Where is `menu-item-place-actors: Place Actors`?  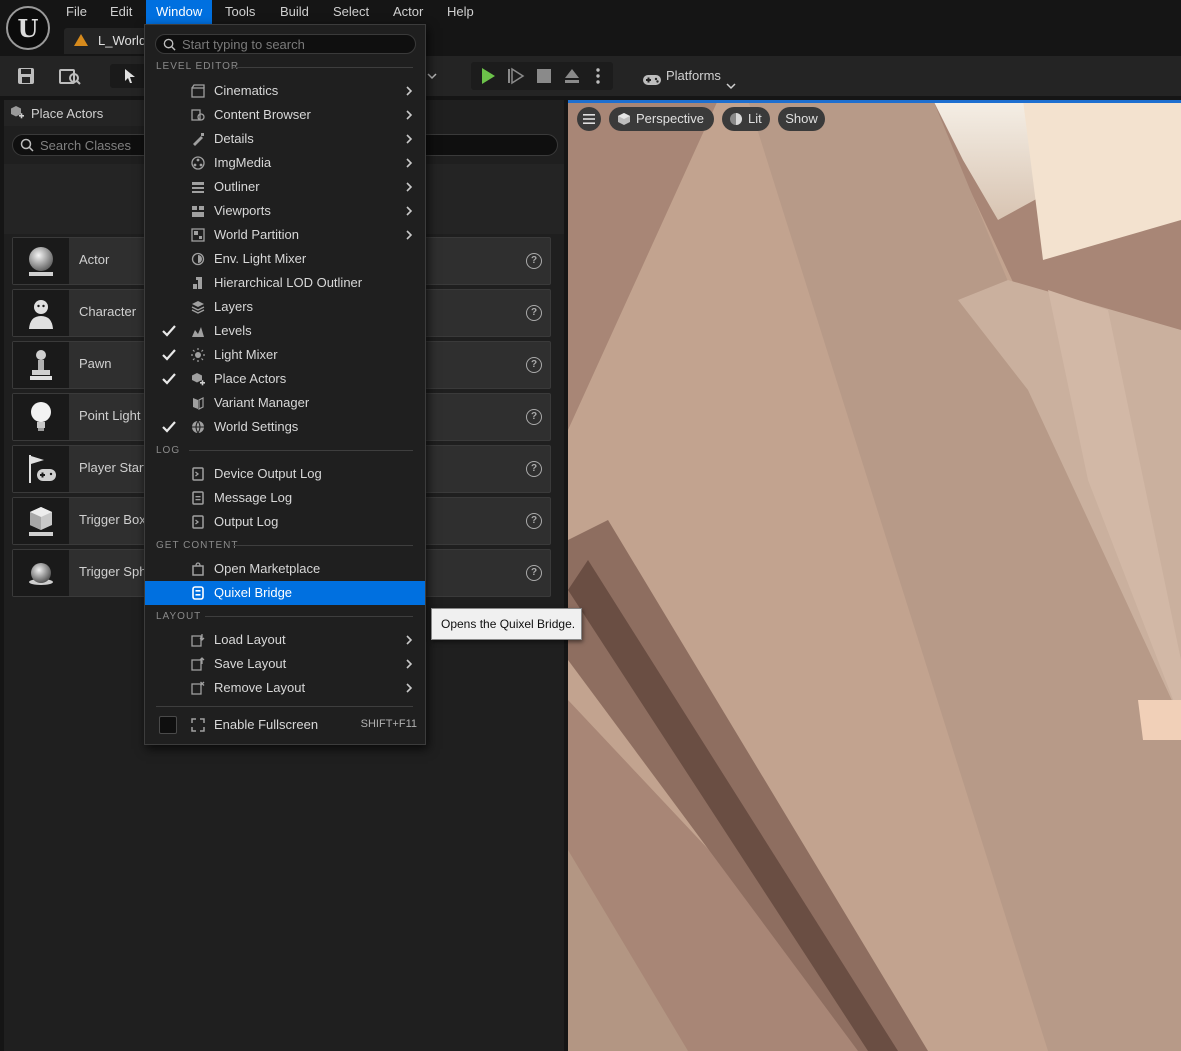
menu-item-place-actors: Place Actors is located at coordinates (285, 379).